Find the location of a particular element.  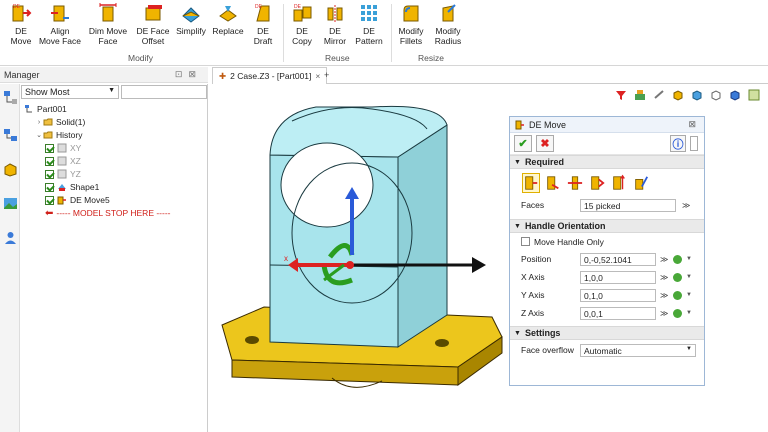

tab-label: 2 Case.Z3 - [Part001] is located at coordinates (271, 76).